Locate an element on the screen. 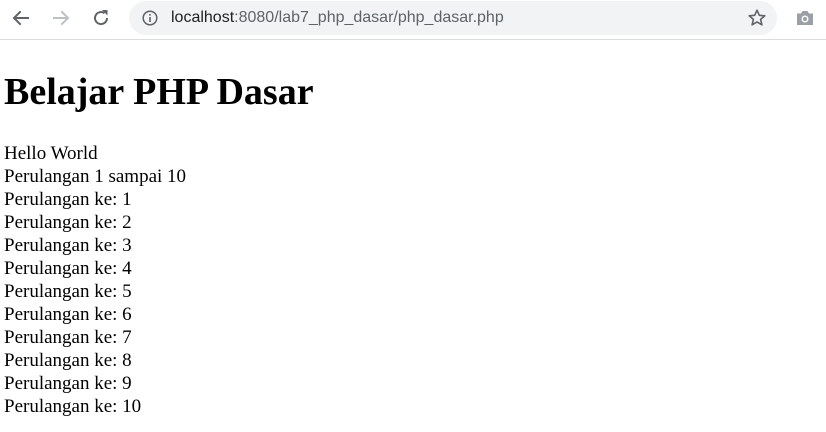 Image resolution: width=826 pixels, height=432 pixels. output-line: Perulangan 1 sampai 10 is located at coordinates (95, 176).